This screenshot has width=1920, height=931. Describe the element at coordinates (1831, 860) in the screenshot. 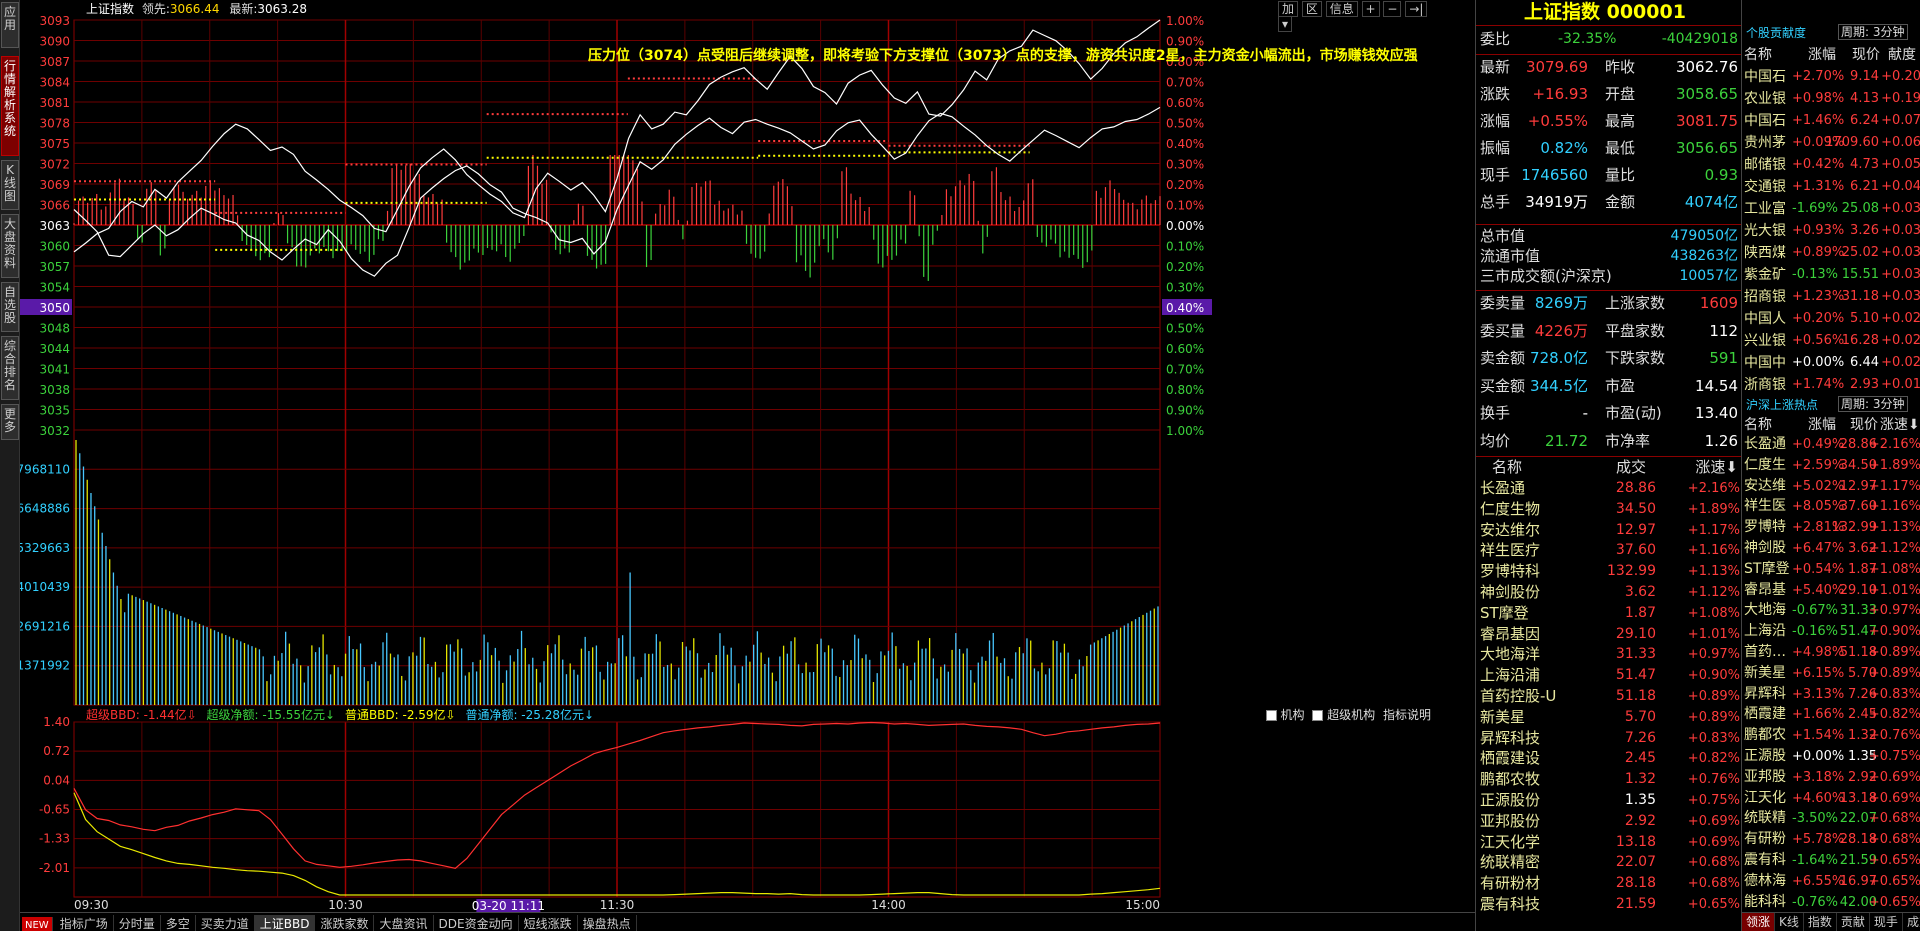

I see `hot-row: 震有科 -1.64% 21.59 +0.65%` at that location.